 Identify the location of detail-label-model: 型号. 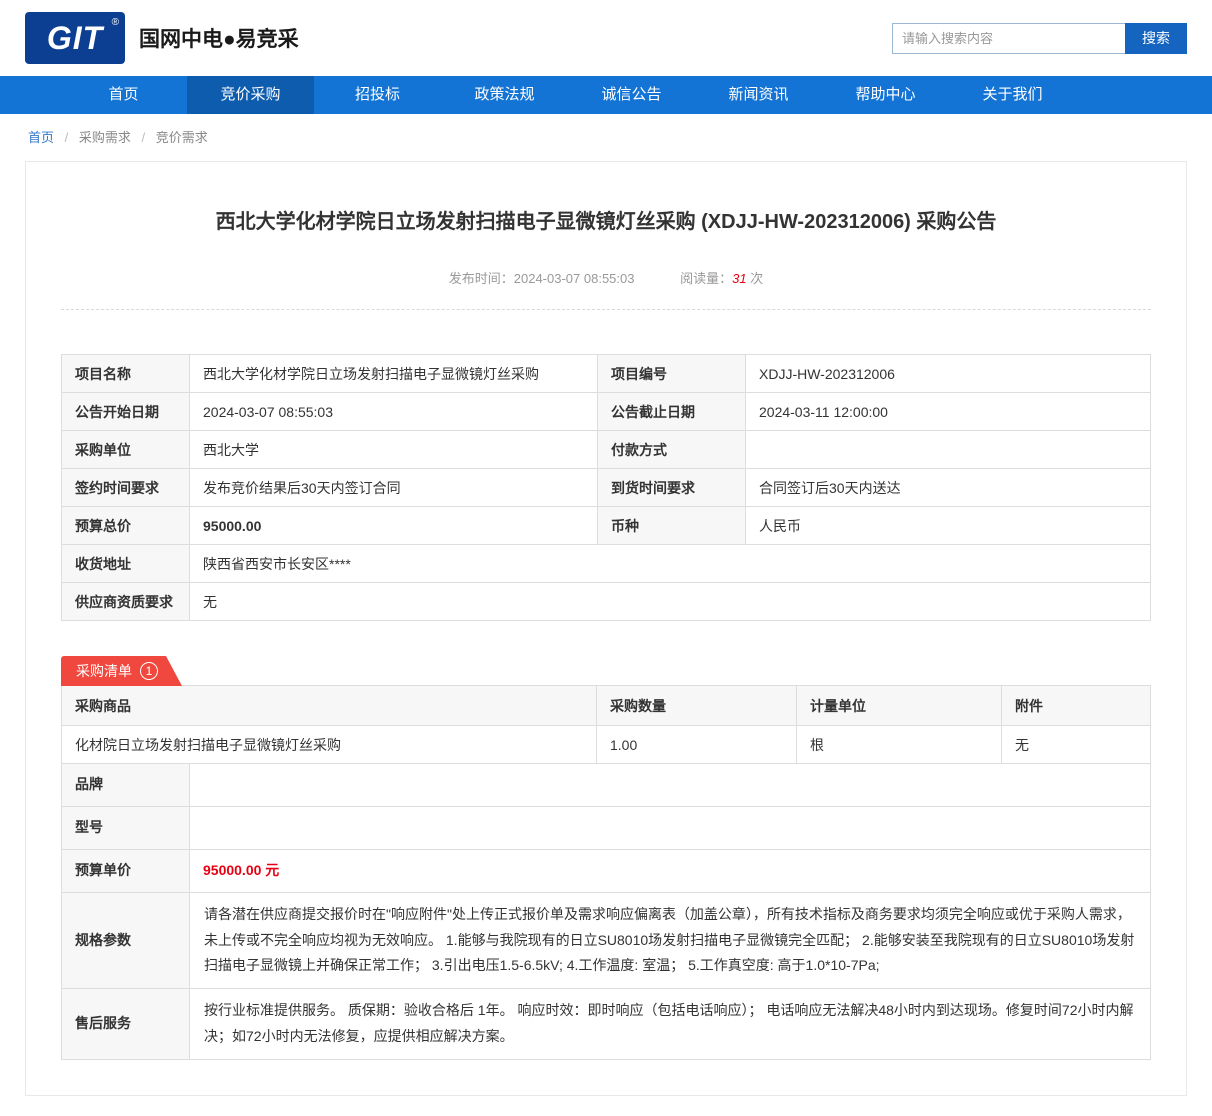
(125, 827).